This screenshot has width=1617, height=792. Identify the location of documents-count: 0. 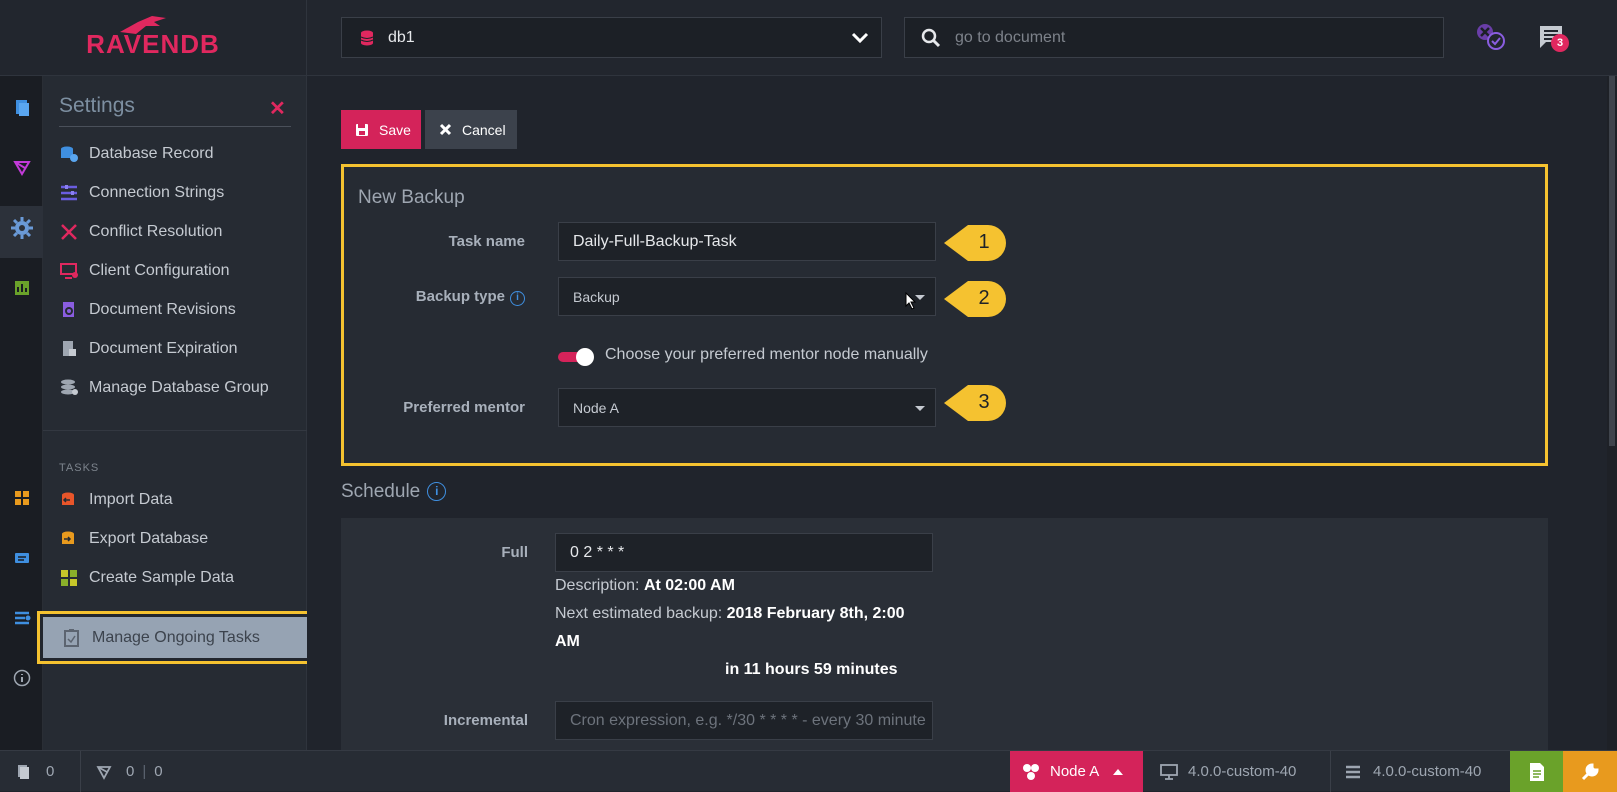
(35, 771).